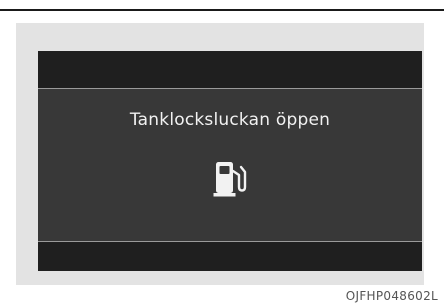 The image size is (444, 308). I want to click on figure-code: OJFHP048602L, so click(391, 296).